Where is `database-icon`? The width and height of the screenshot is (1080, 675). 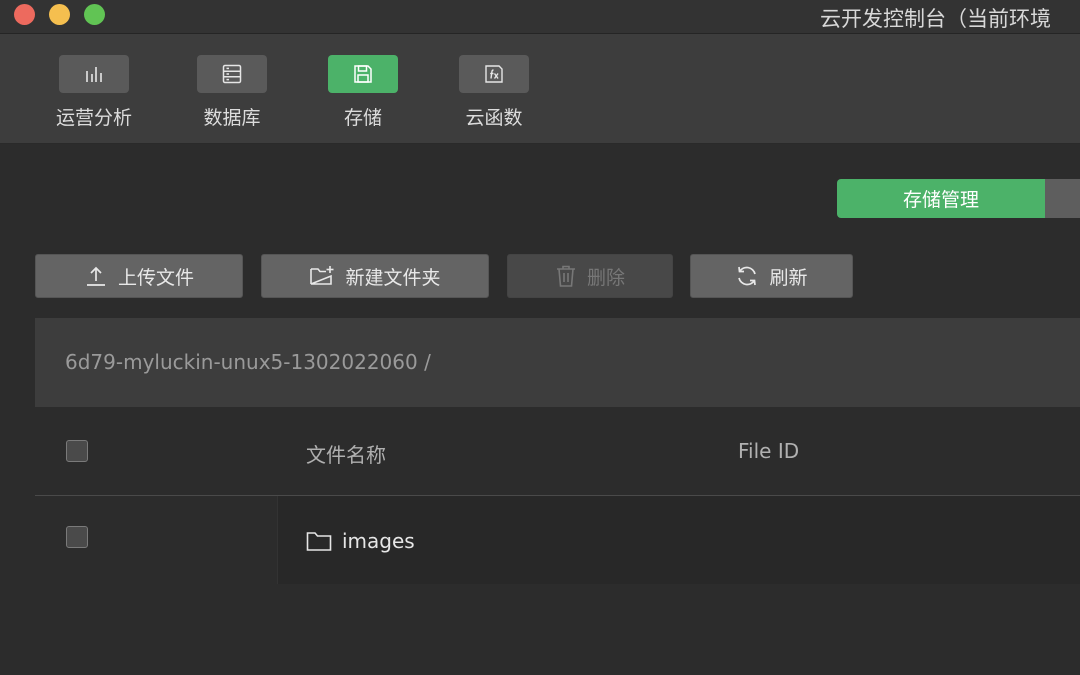
database-icon is located at coordinates (232, 74).